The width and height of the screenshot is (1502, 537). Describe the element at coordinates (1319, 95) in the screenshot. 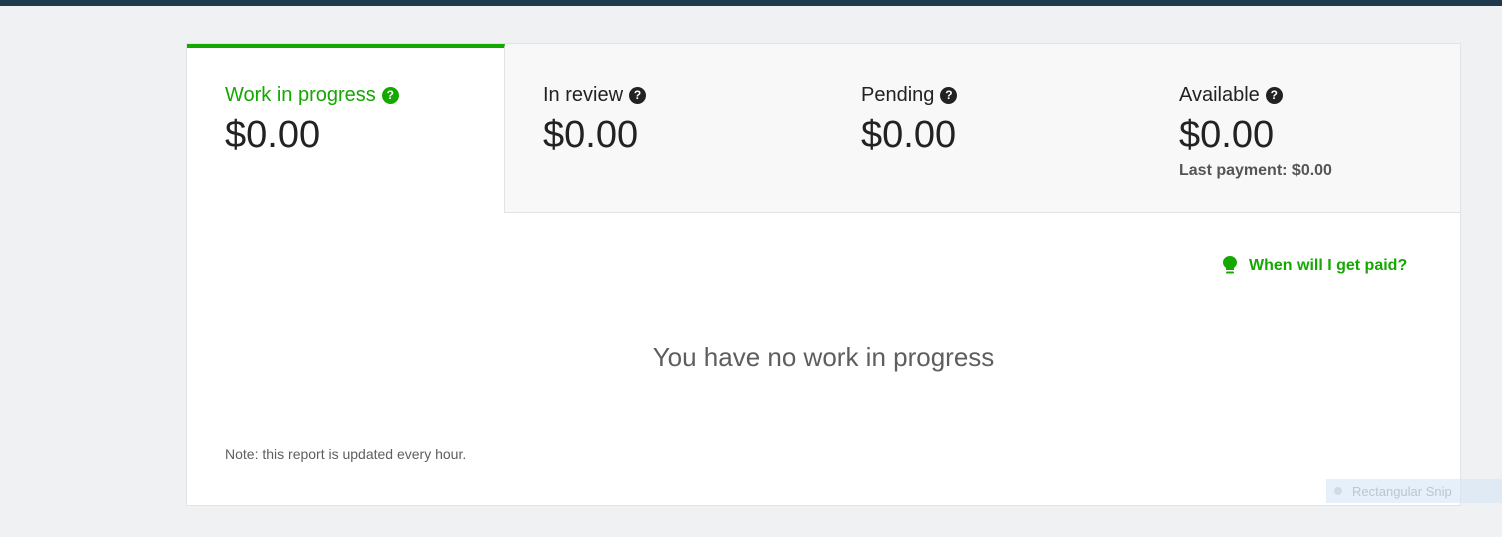

I see `tab-label: Available ?` at that location.